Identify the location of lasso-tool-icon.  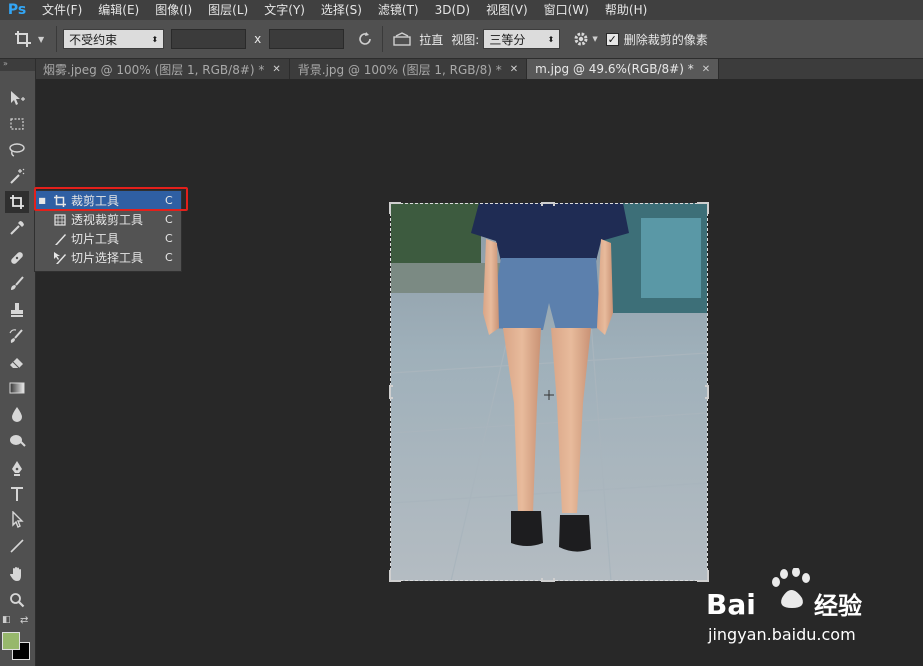
(17, 150).